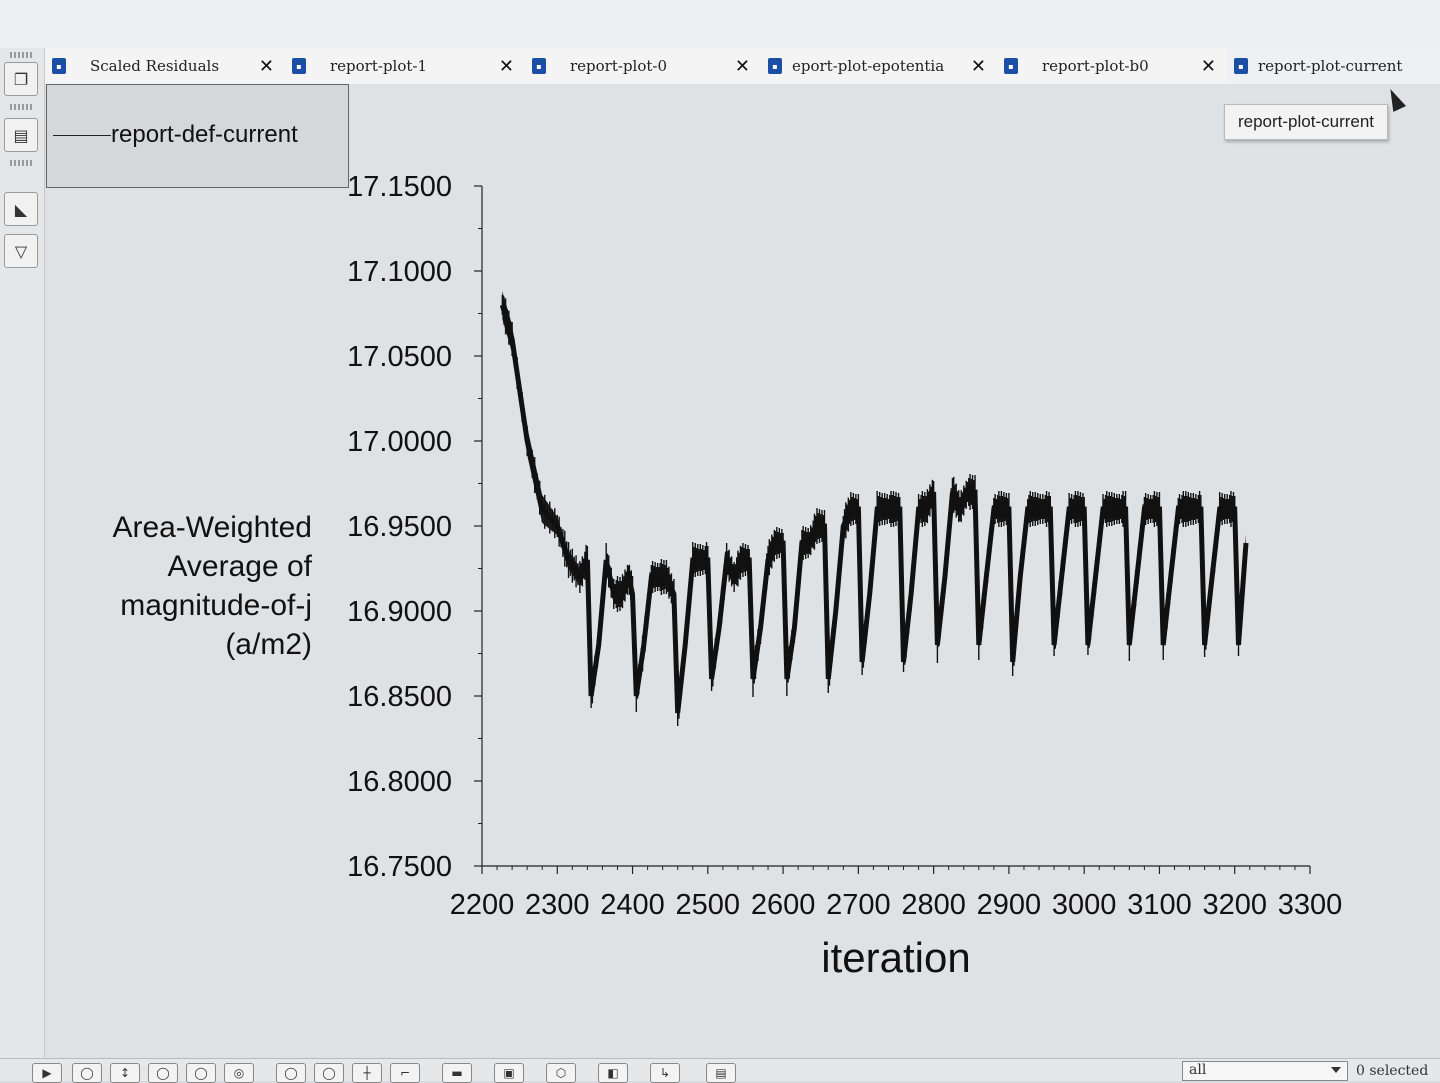 The image size is (1440, 1083). Describe the element at coordinates (1392, 1071) in the screenshot. I see `selection-count: 0 selected` at that location.